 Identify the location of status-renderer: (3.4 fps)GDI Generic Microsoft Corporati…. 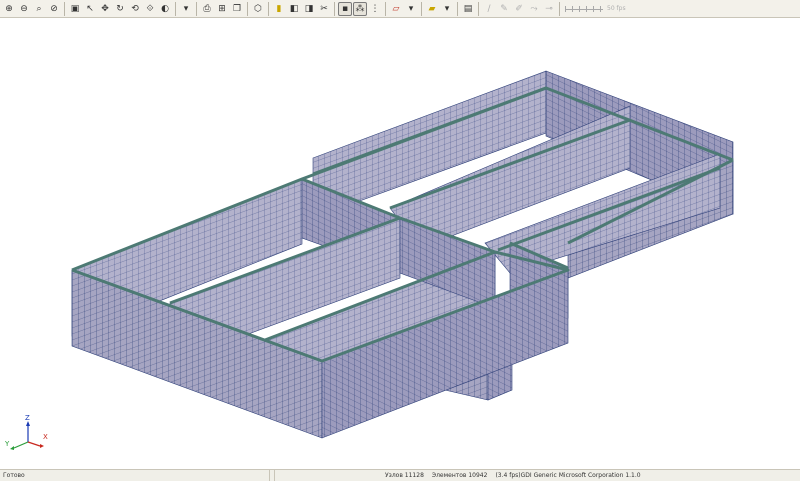
(568, 475).